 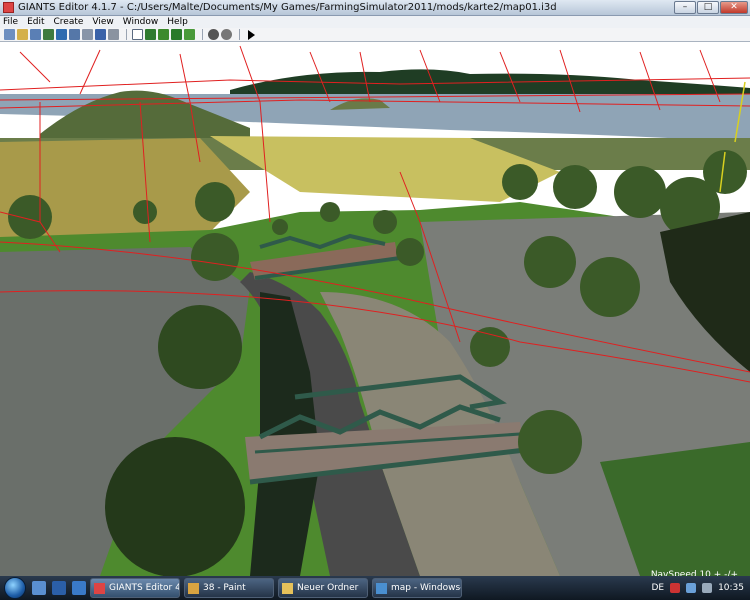 I want to click on menu-create: Create, so click(x=69, y=22).